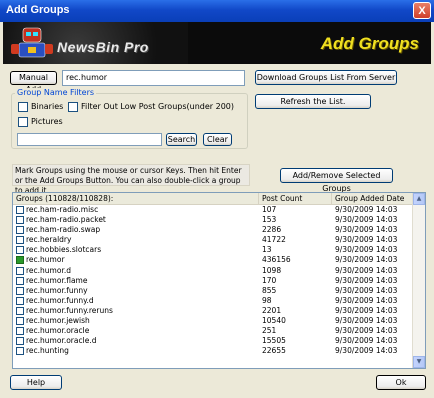  I want to click on group-name: rec.ham-radio.packet, so click(66, 220).